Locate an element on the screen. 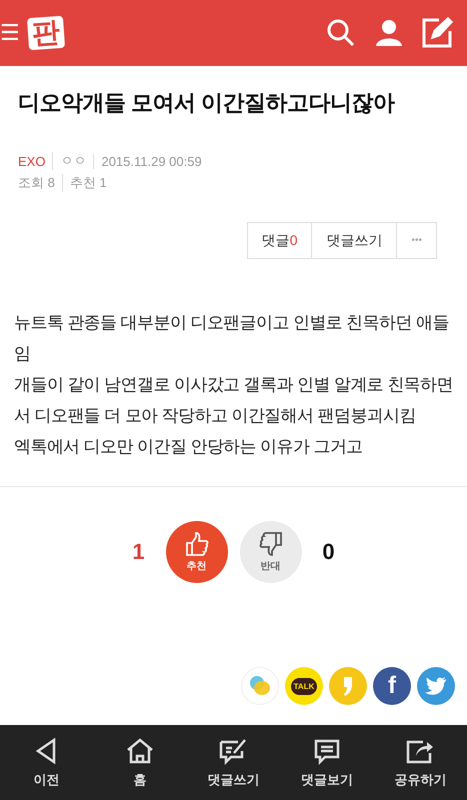 The image size is (467, 800). board-link: EXO is located at coordinates (35, 161).